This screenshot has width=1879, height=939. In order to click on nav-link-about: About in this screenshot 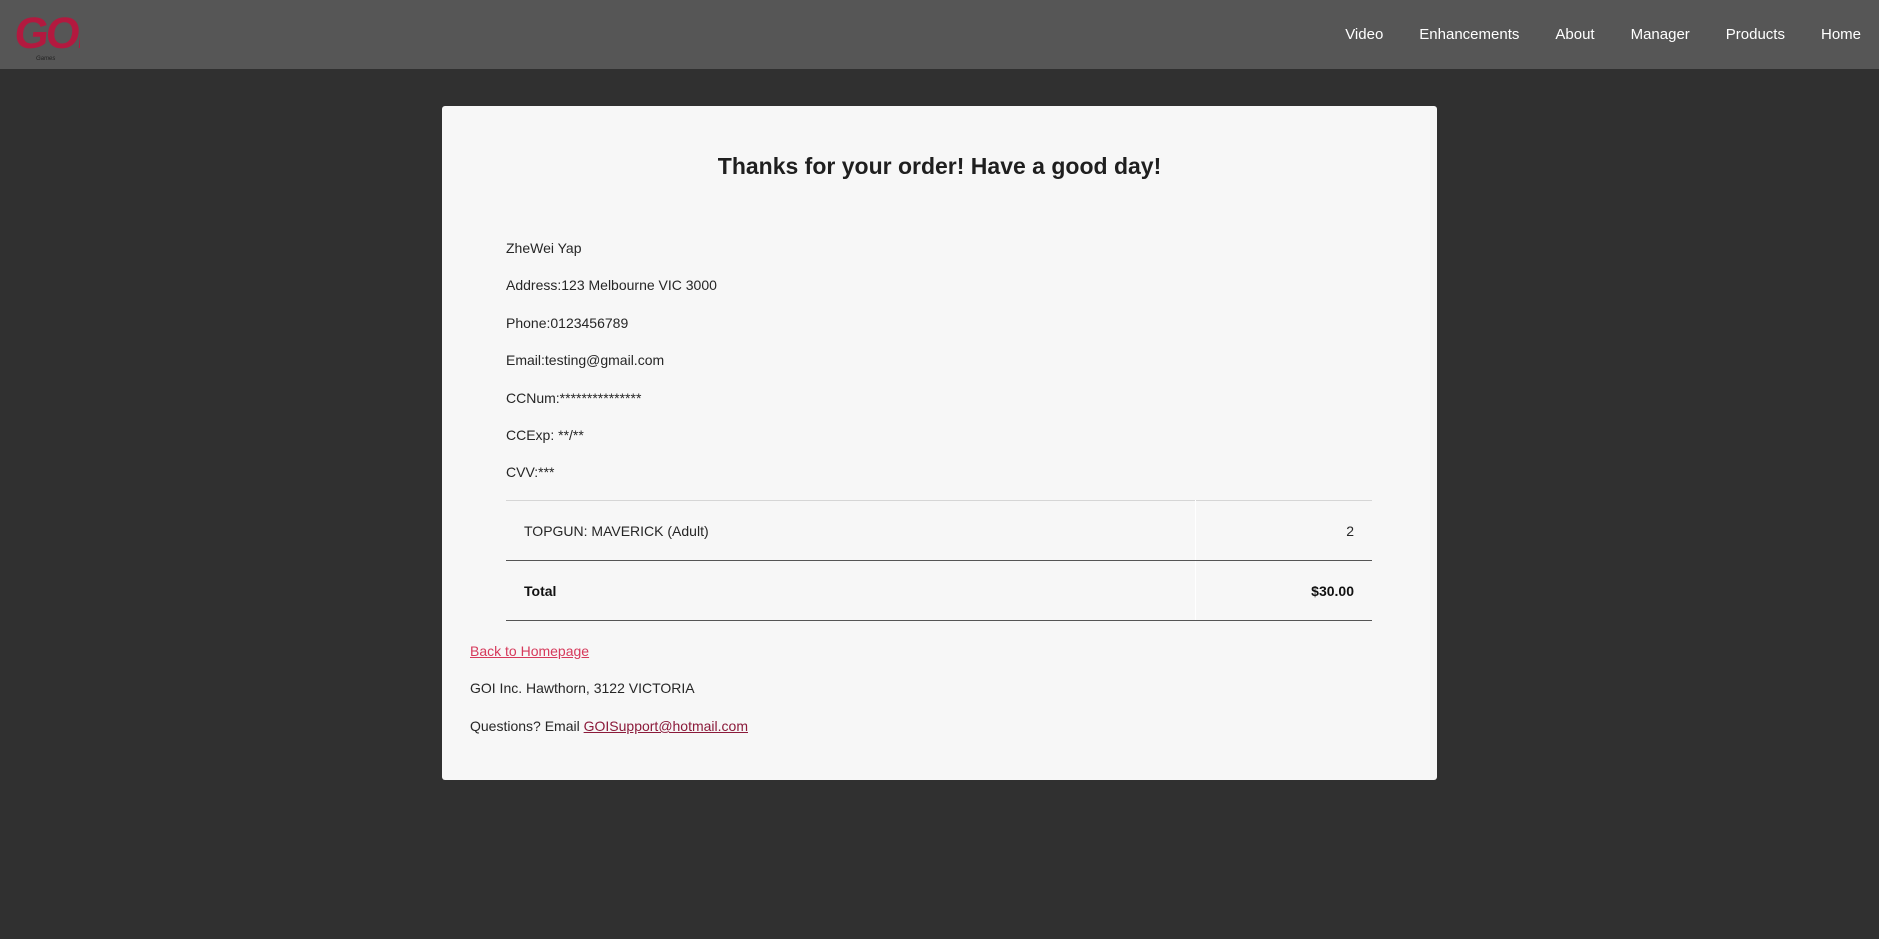, I will do `click(1574, 34)`.